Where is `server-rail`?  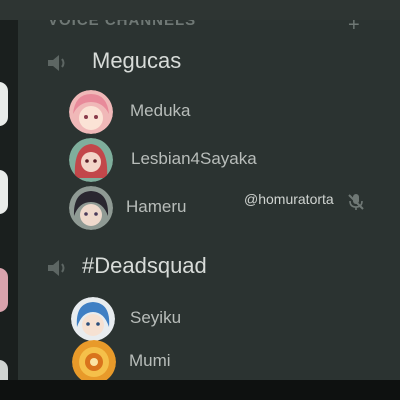
server-rail is located at coordinates (9, 205).